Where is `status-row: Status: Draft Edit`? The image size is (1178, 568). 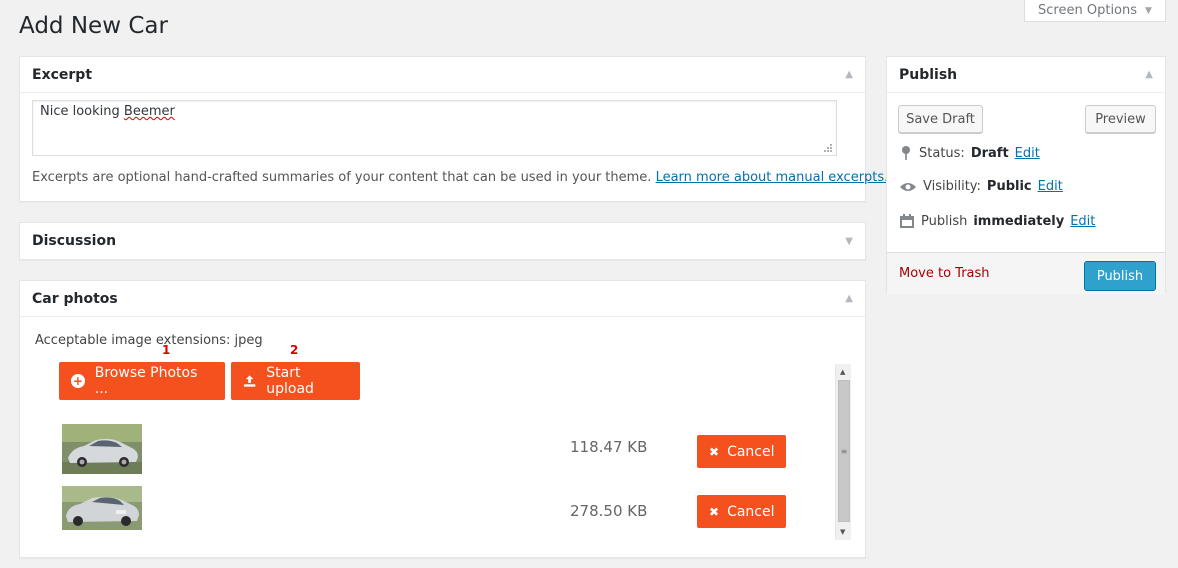
status-row: Status: Draft Edit is located at coordinates (969, 153).